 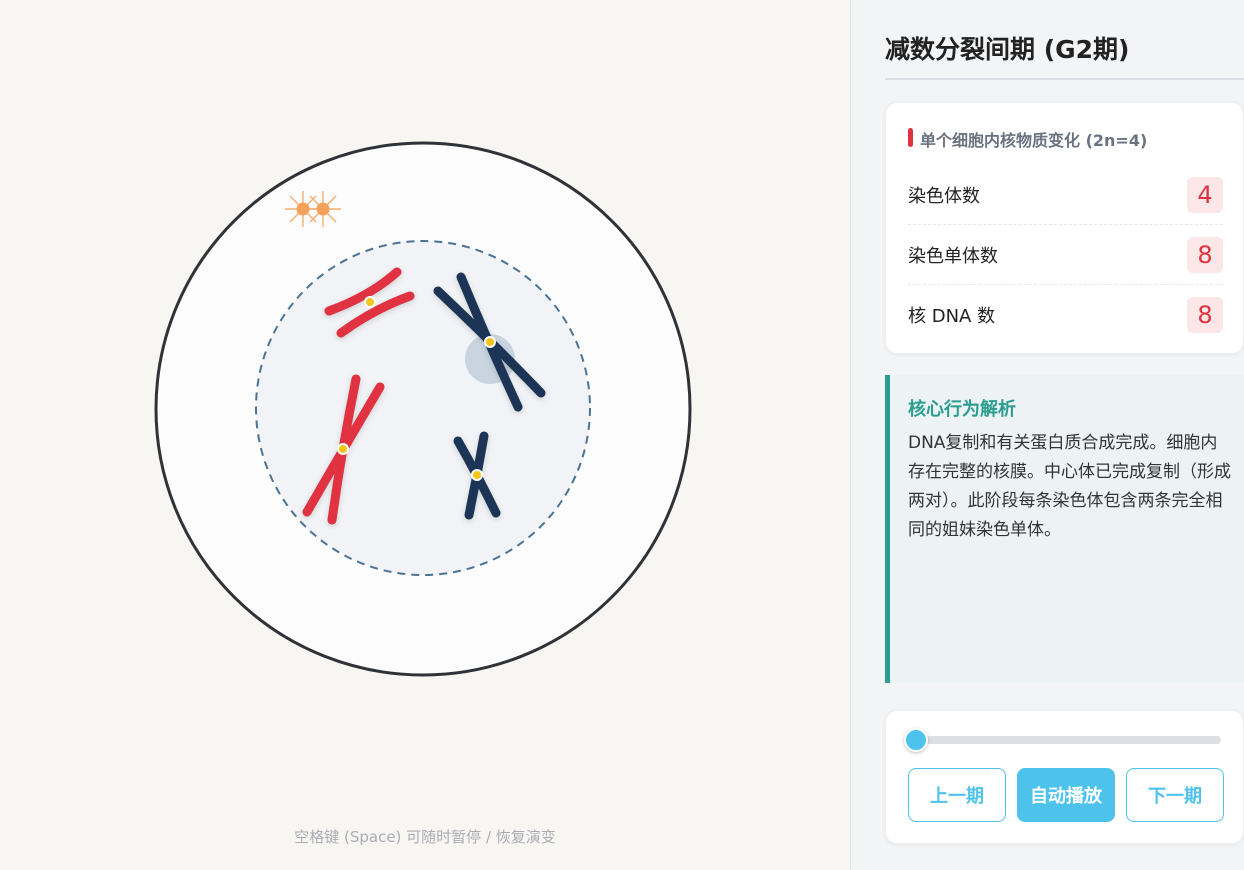 What do you see at coordinates (1065, 255) in the screenshot?
I see `count-row-chromatids: 染色单体数 8` at bounding box center [1065, 255].